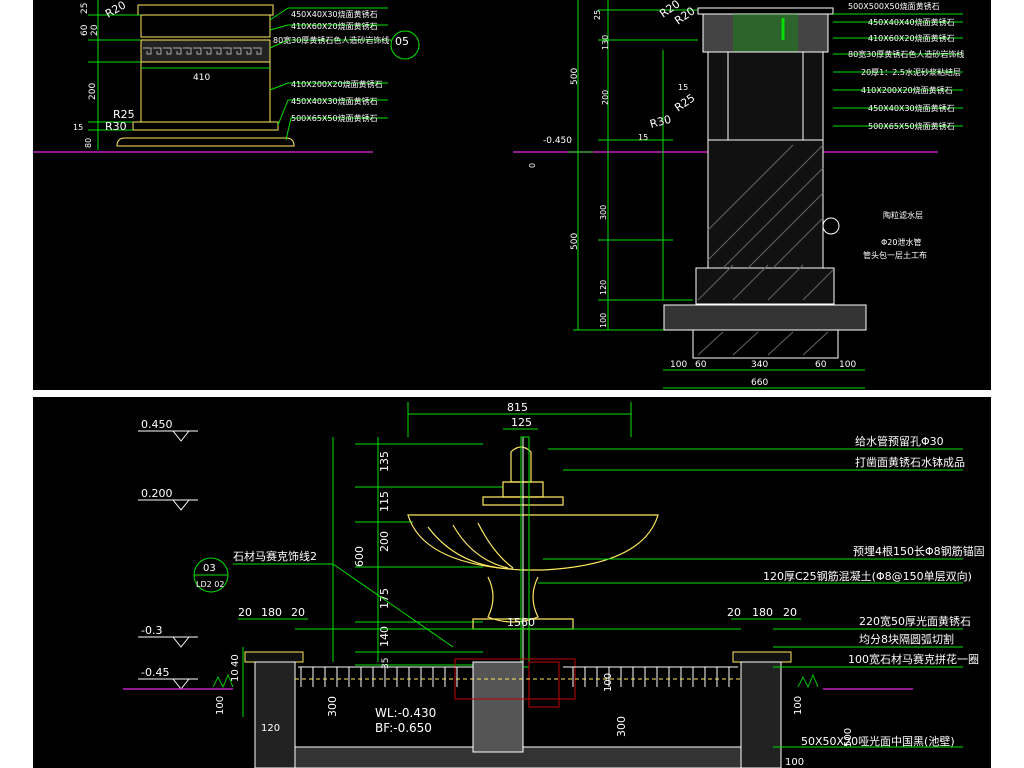 Image resolution: width=1024 pixels, height=768 pixels. Describe the element at coordinates (235, 660) in the screenshot. I see `small-dim: 40` at that location.